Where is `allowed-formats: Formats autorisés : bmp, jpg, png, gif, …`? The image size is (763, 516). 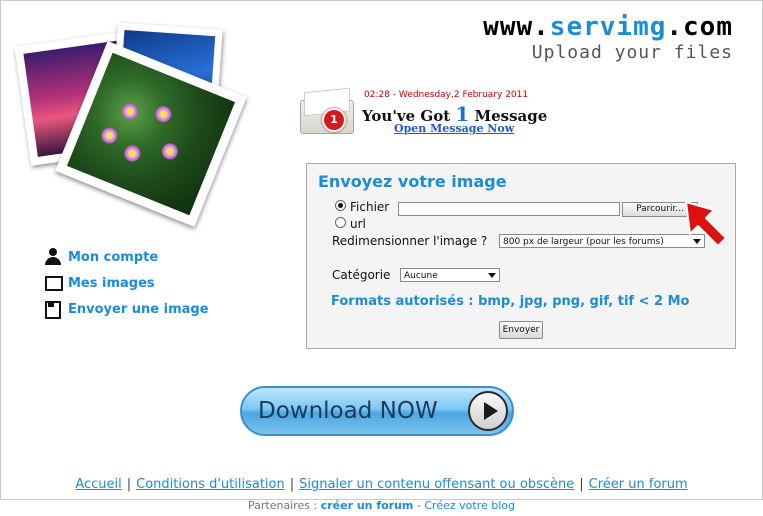
allowed-formats: Formats autorisés : bmp, jpg, png, gif, … is located at coordinates (510, 301).